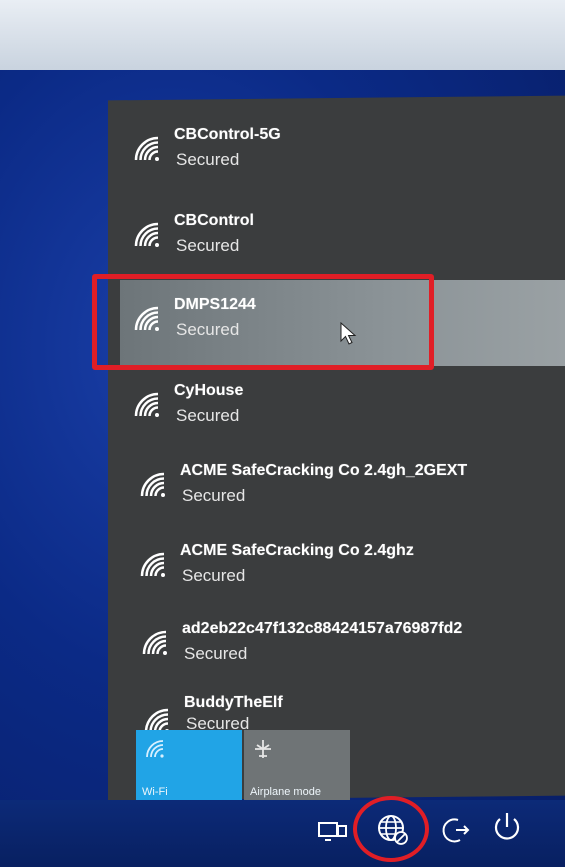 This screenshot has width=565, height=867. Describe the element at coordinates (263, 749) in the screenshot. I see `airplane-icon` at that location.